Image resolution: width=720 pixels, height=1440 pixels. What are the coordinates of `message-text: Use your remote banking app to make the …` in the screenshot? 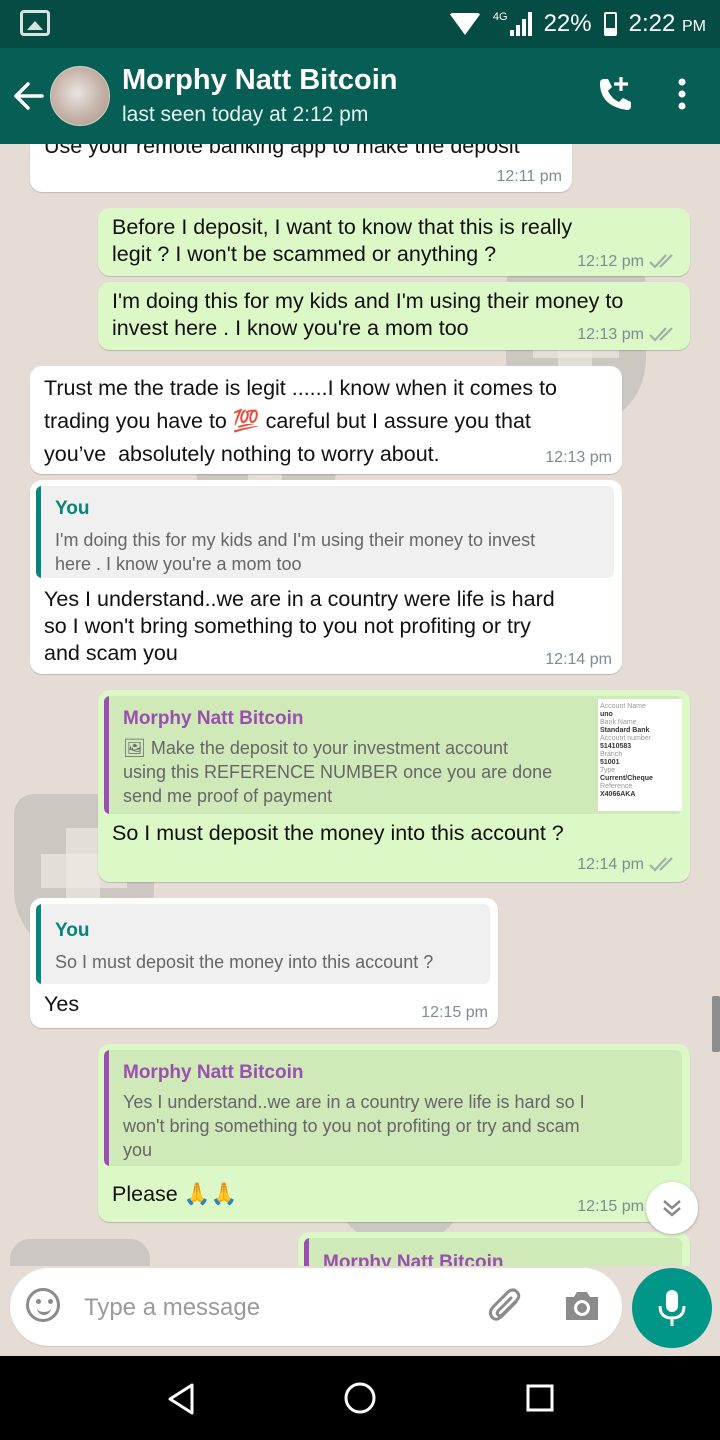 It's located at (282, 151).